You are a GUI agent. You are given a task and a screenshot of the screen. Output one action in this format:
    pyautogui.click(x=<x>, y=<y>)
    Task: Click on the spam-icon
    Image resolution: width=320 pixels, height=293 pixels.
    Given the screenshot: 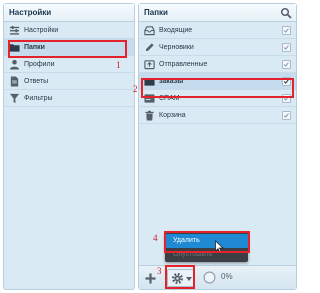 What is the action you would take?
    pyautogui.click(x=149, y=98)
    